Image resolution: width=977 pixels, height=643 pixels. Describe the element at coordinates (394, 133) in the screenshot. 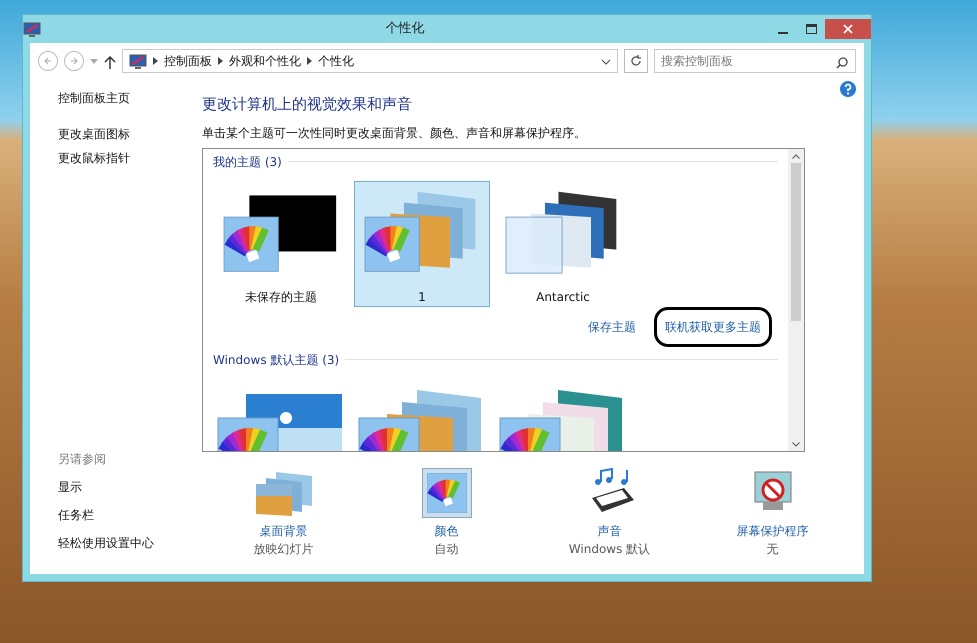

I see `description-text: 单击某个主题可一次性同时更改桌面背景、颜色、声音和屏幕保护程序。` at that location.